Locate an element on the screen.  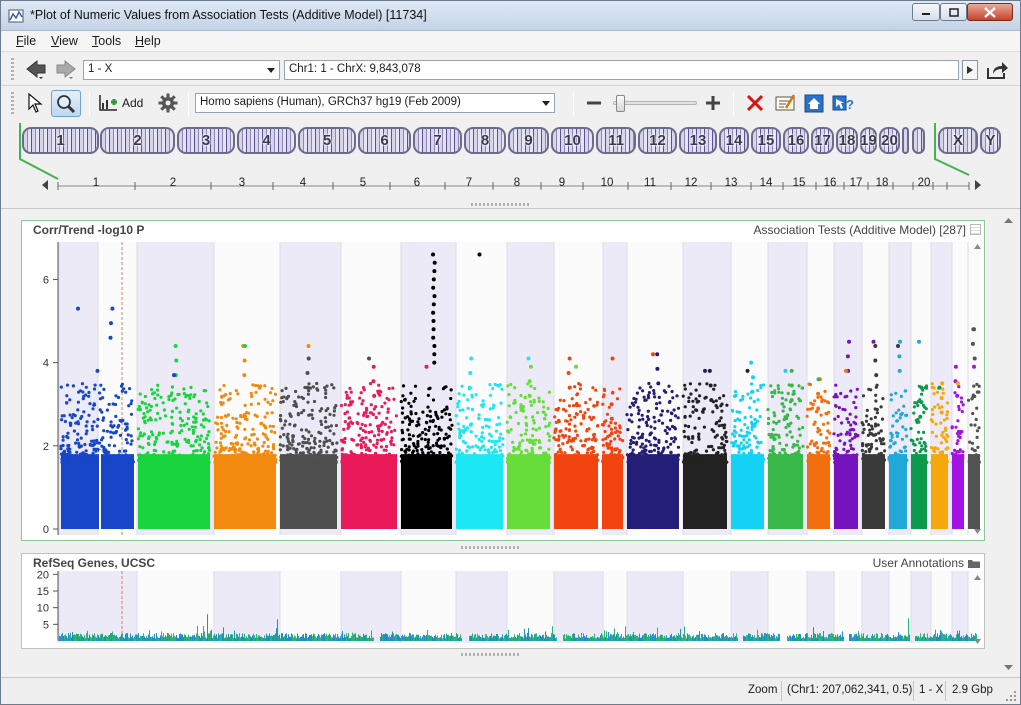
chromosome-6-ideogram: 6 is located at coordinates (384, 140).